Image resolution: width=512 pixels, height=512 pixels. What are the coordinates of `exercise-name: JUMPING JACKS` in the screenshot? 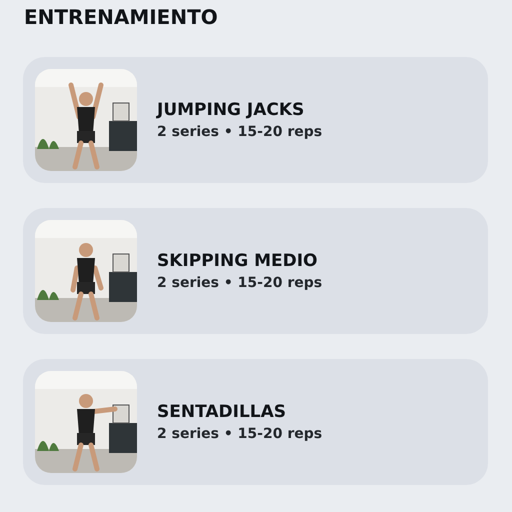 It's located at (230, 110).